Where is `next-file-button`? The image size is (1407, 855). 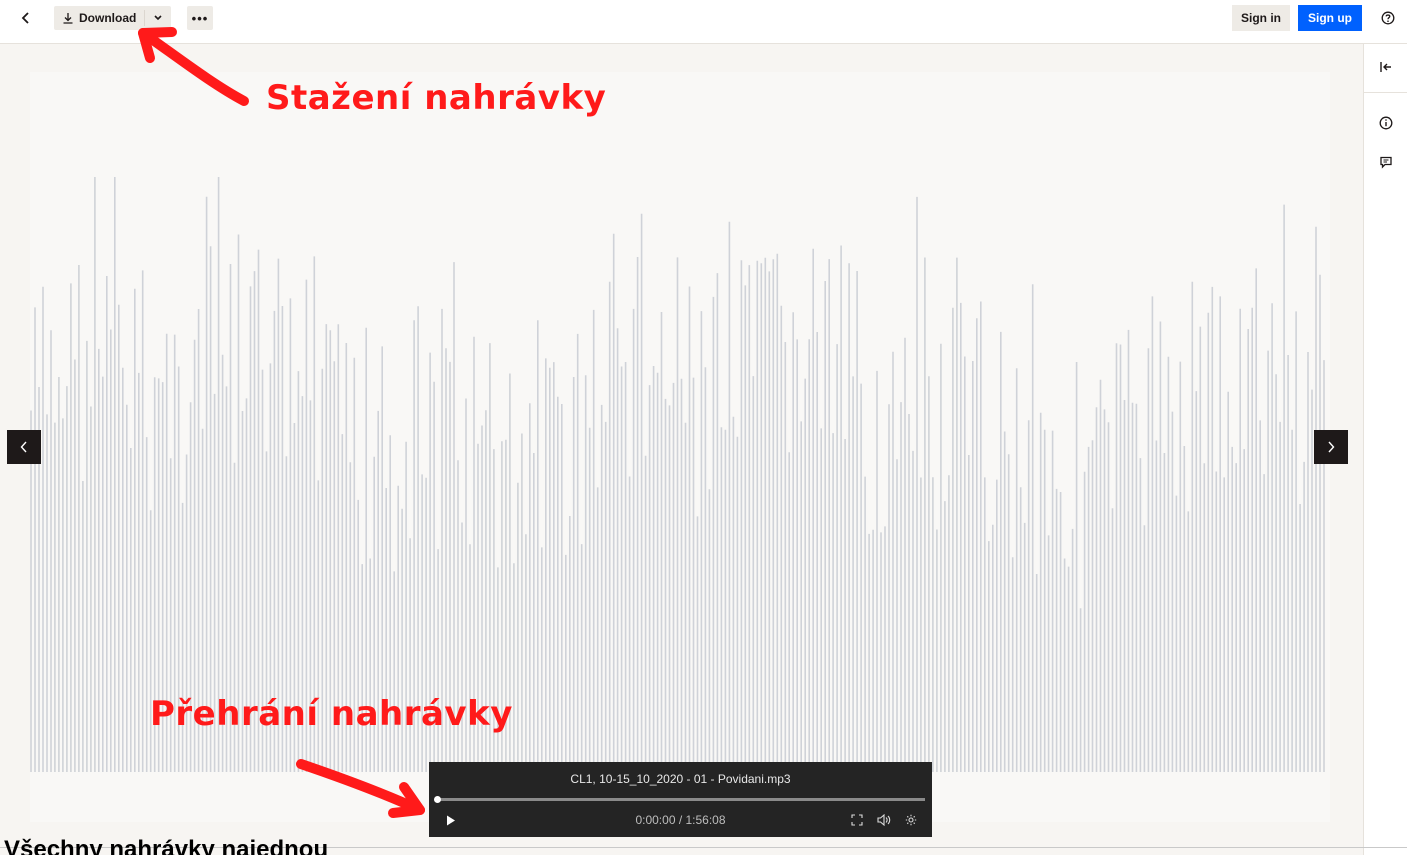 next-file-button is located at coordinates (1331, 447).